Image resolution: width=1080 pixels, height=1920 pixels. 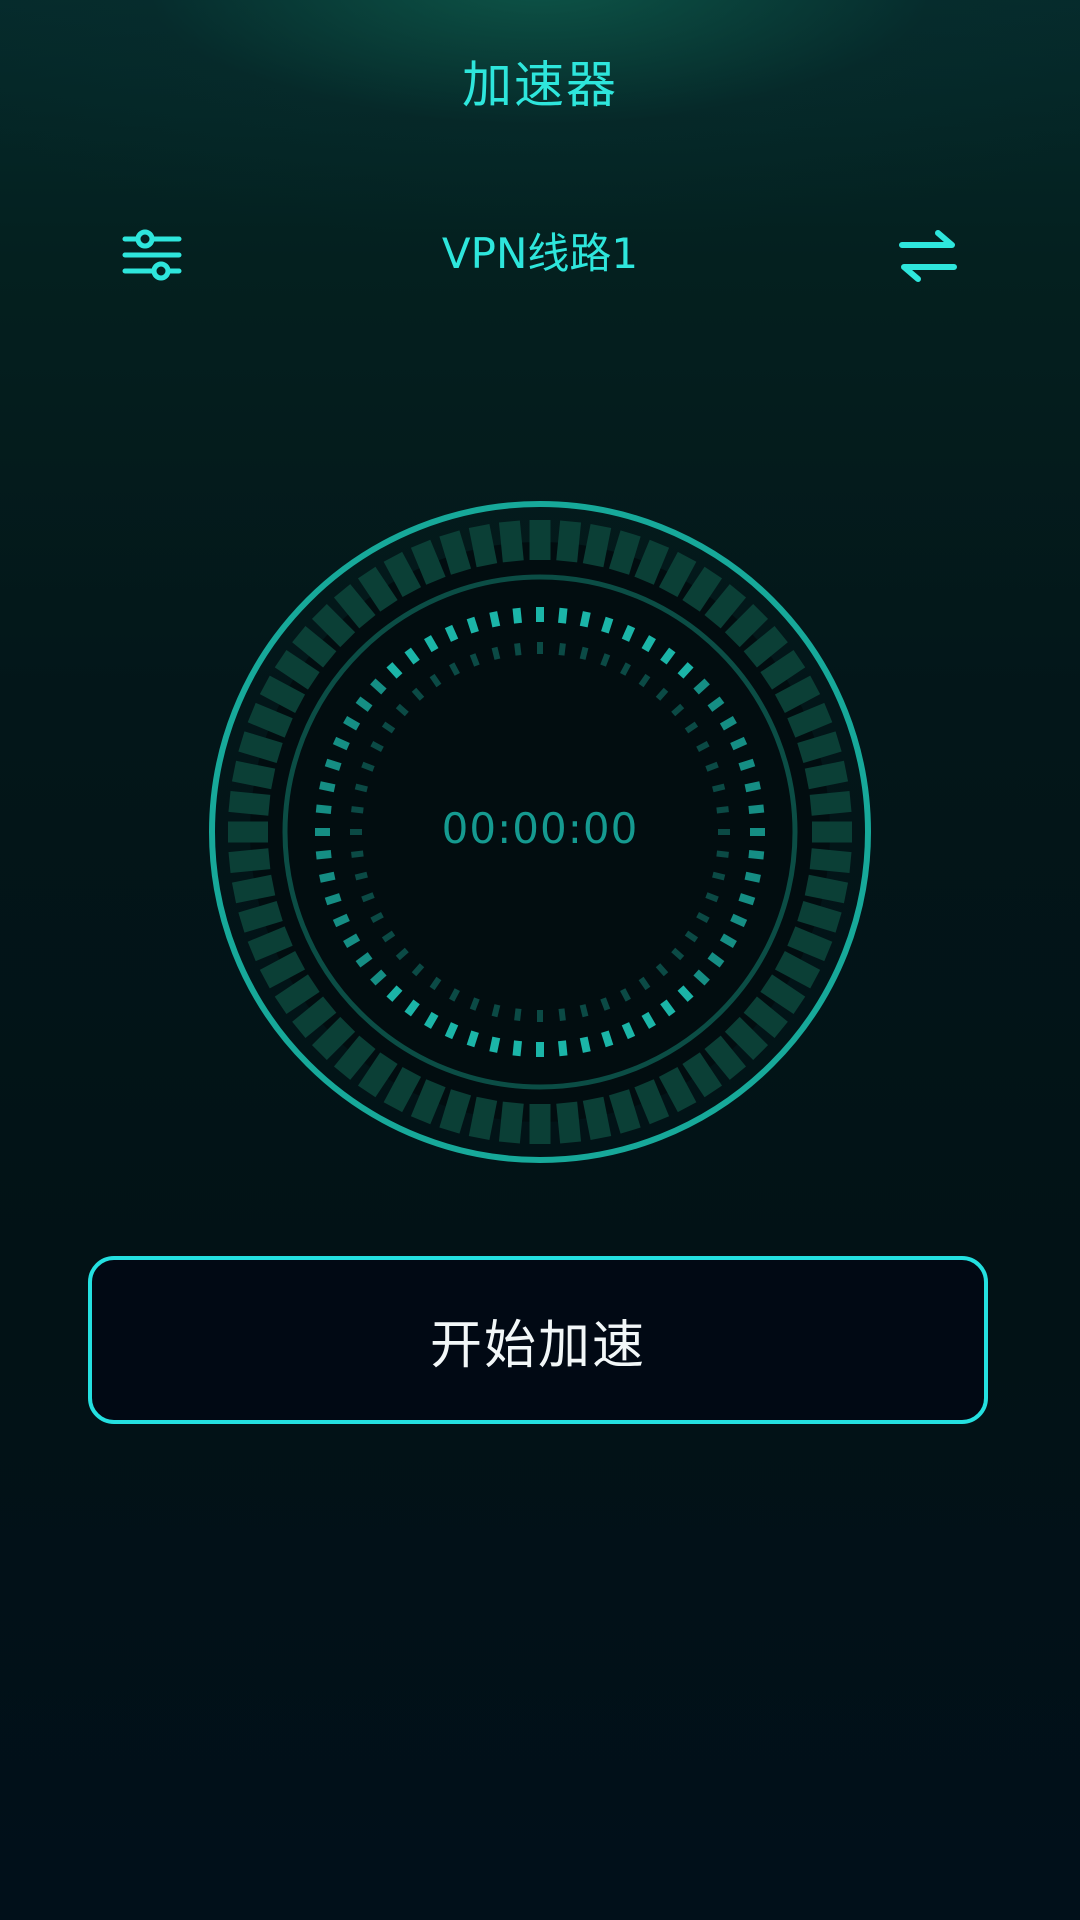 What do you see at coordinates (540, 85) in the screenshot?
I see `page-title: 加速器` at bounding box center [540, 85].